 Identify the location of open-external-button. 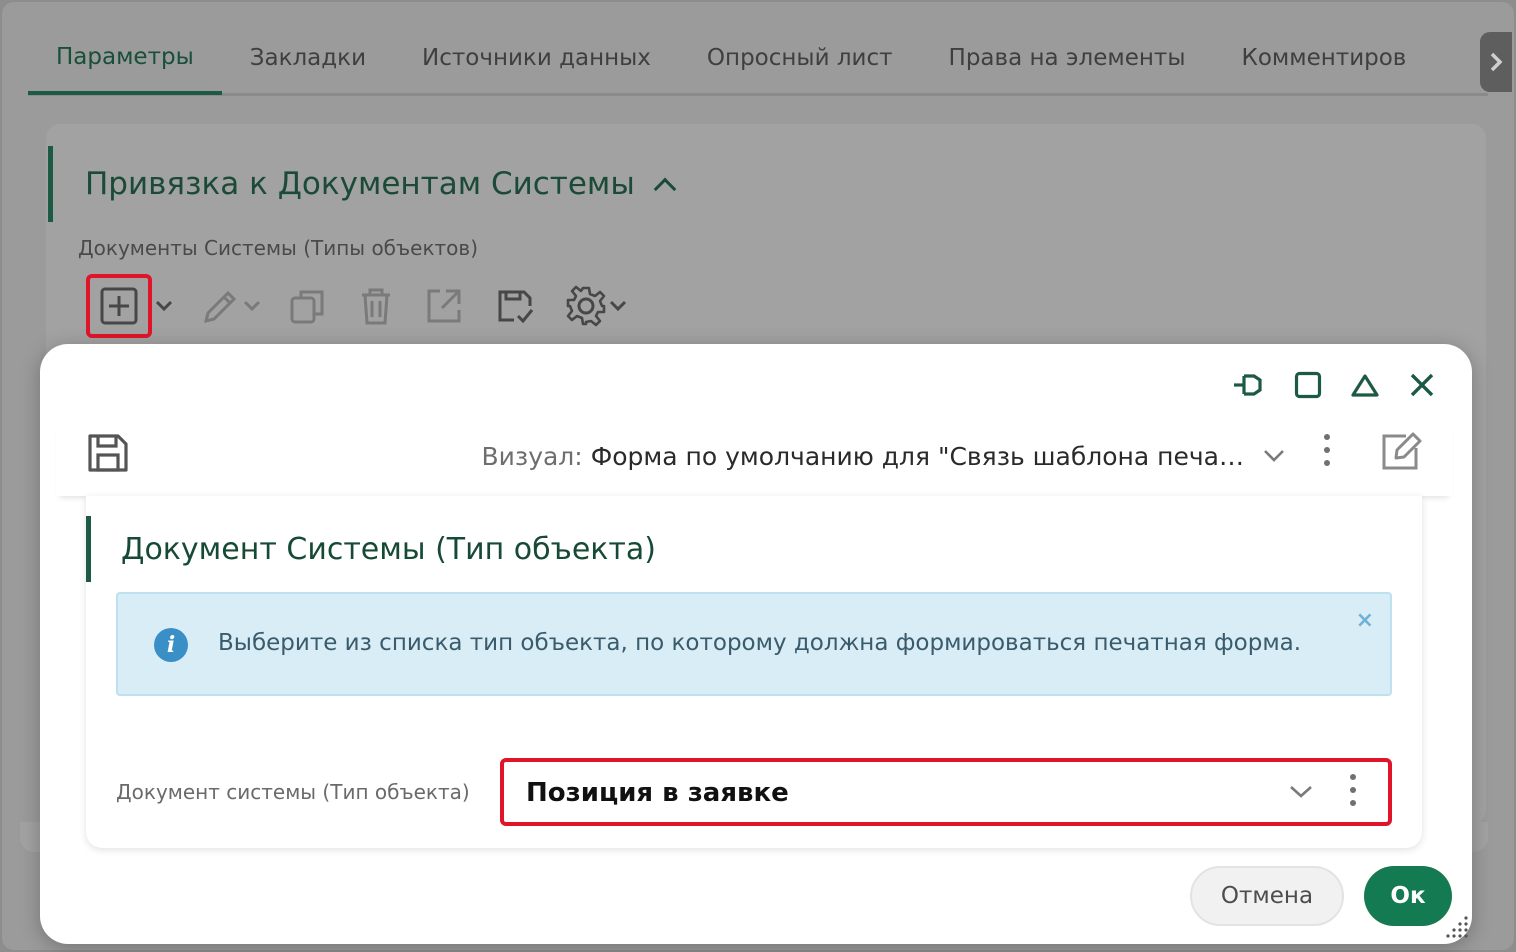
(444, 306).